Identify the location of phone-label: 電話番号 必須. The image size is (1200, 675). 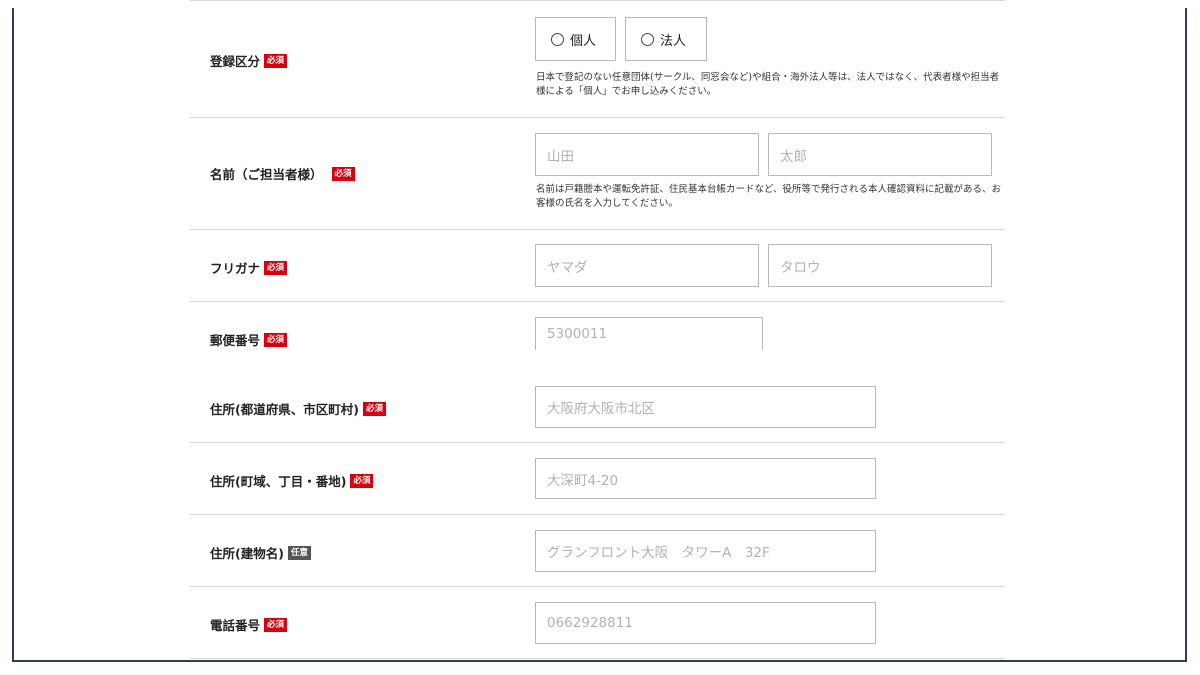
(249, 624).